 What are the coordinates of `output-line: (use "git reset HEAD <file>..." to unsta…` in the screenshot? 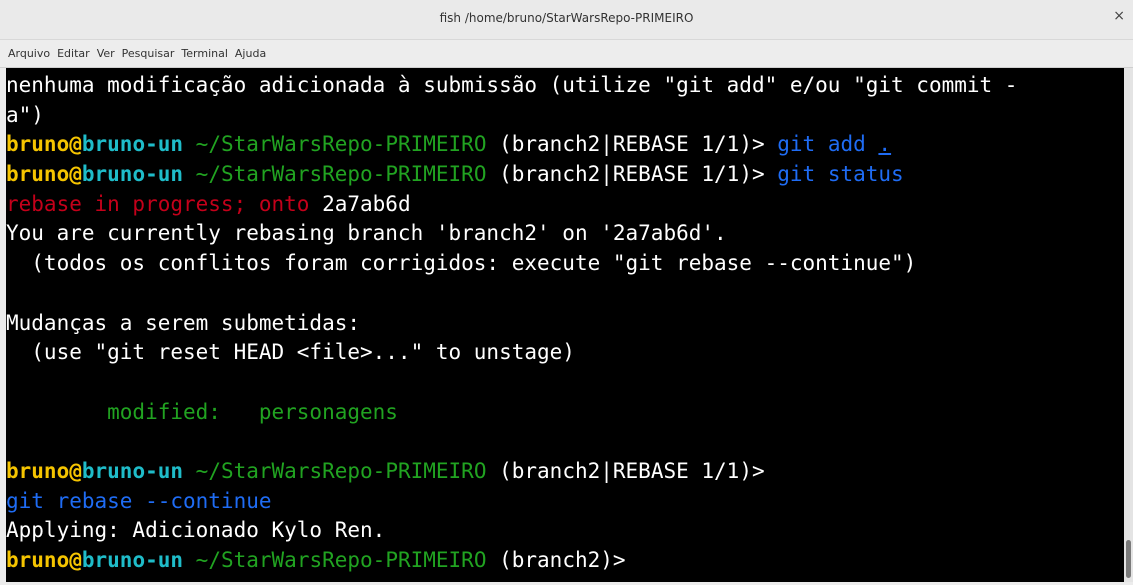 It's located at (290, 352).